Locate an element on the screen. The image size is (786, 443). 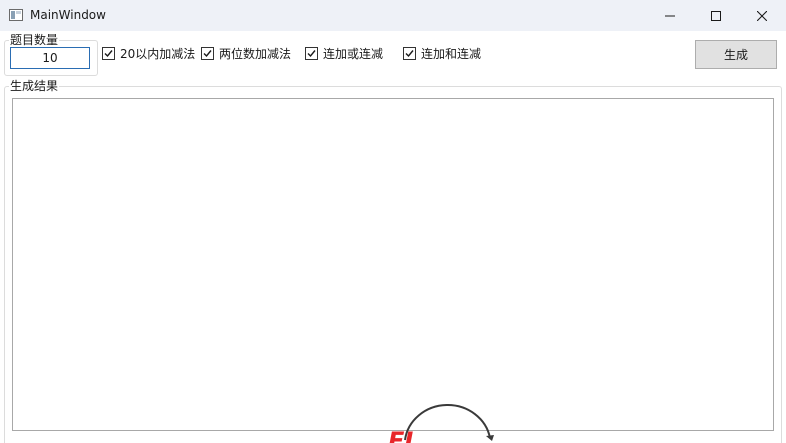
option-checkbox-add-or-sub-chain: 连加或连减 is located at coordinates (344, 53).